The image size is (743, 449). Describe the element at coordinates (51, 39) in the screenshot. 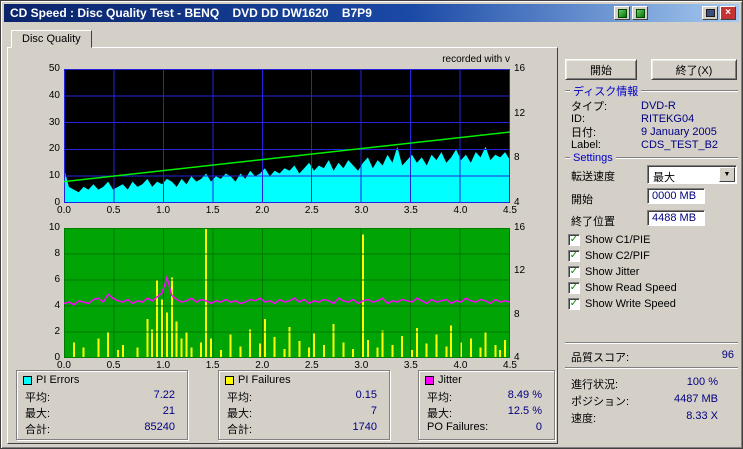

I see `tab-disc-quality: Disc Quality` at that location.